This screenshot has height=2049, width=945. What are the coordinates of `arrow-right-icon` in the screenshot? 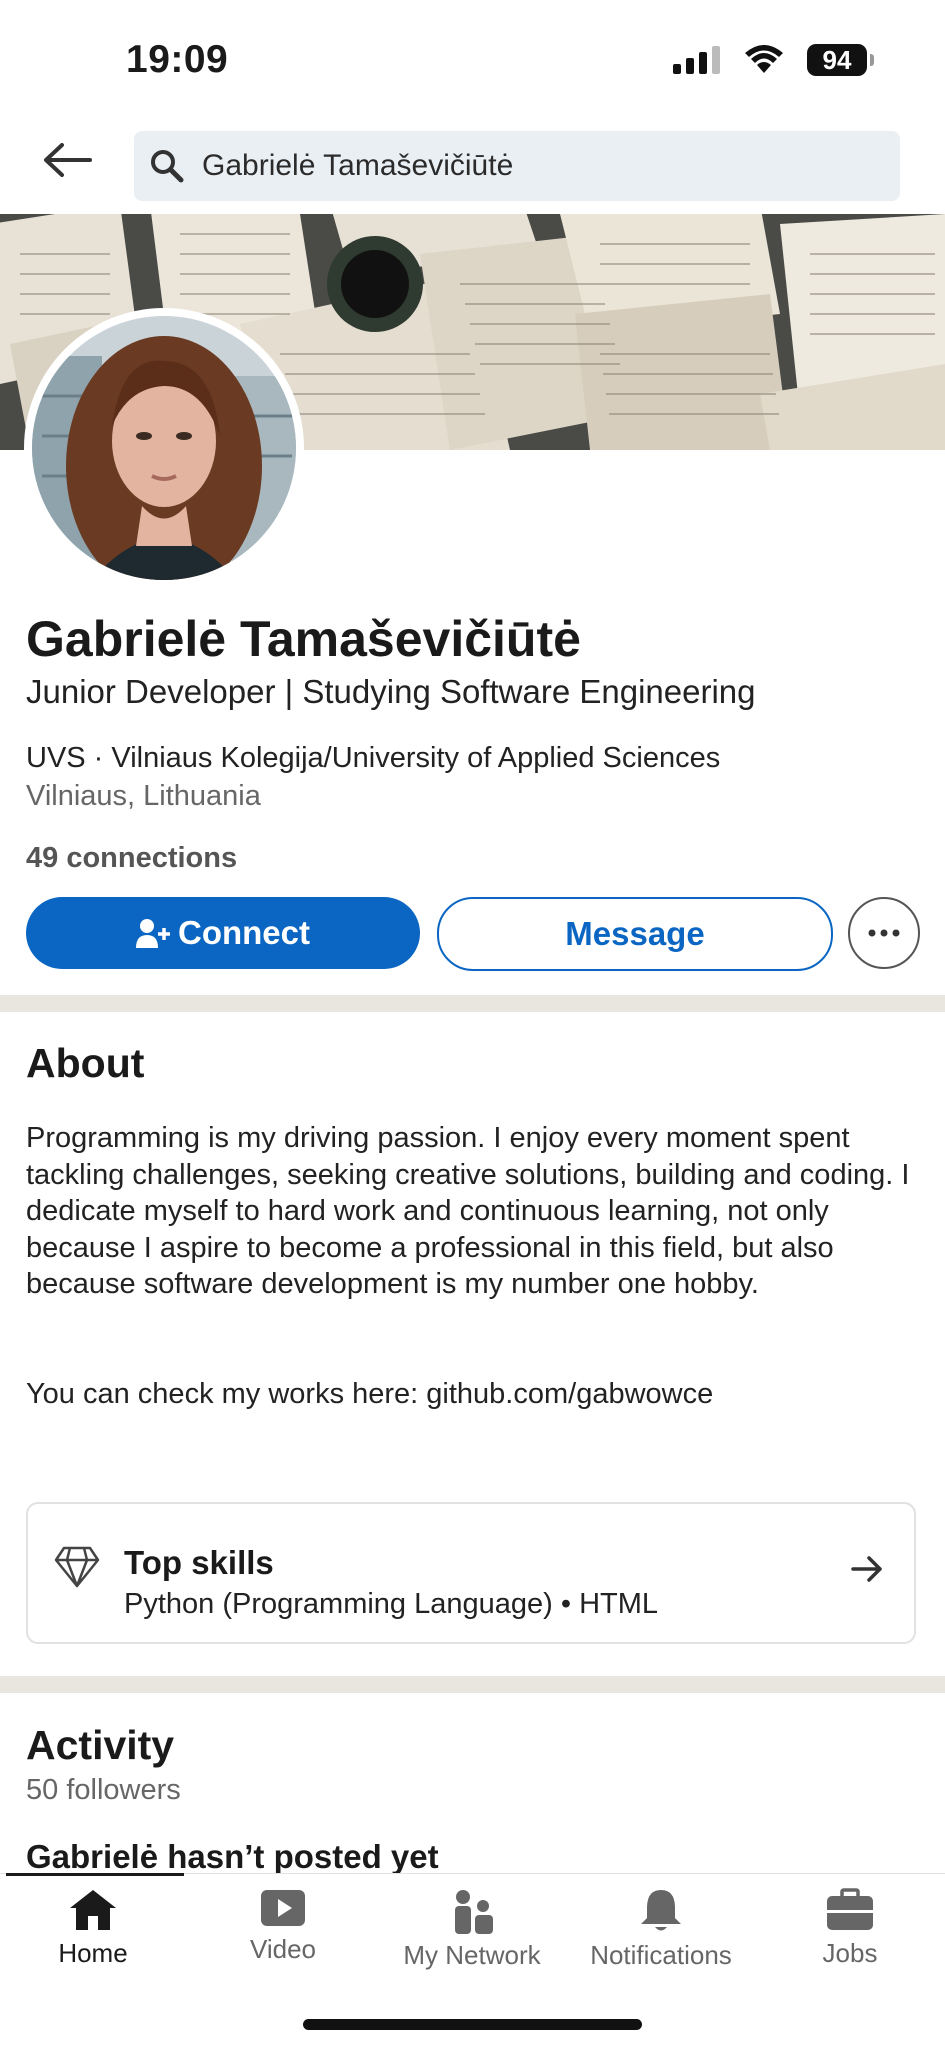 It's located at (866, 1569).